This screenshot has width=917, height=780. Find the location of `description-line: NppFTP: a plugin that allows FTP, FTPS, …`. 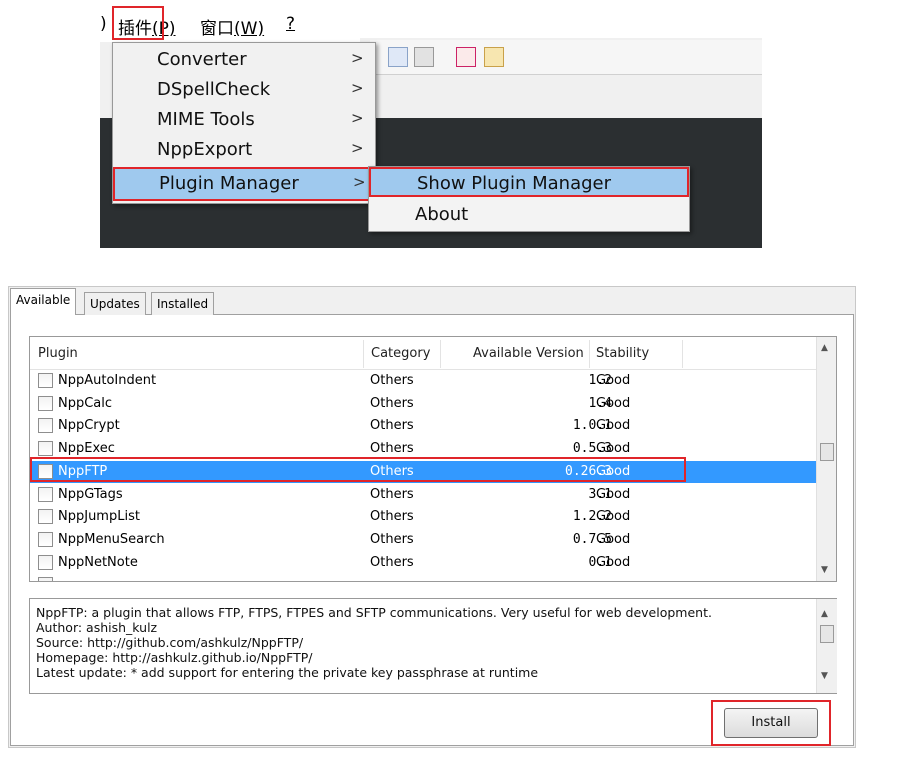

description-line: NppFTP: a plugin that allows FTP, FTPS, … is located at coordinates (374, 612).